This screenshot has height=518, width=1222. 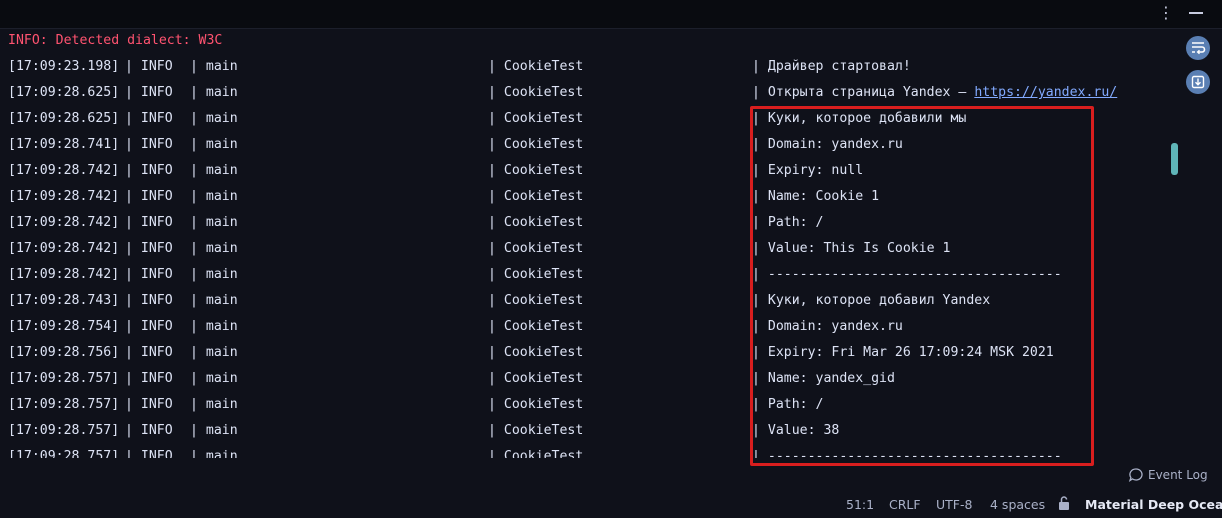 I want to click on log-message: | Expiry: null, so click(x=808, y=170).